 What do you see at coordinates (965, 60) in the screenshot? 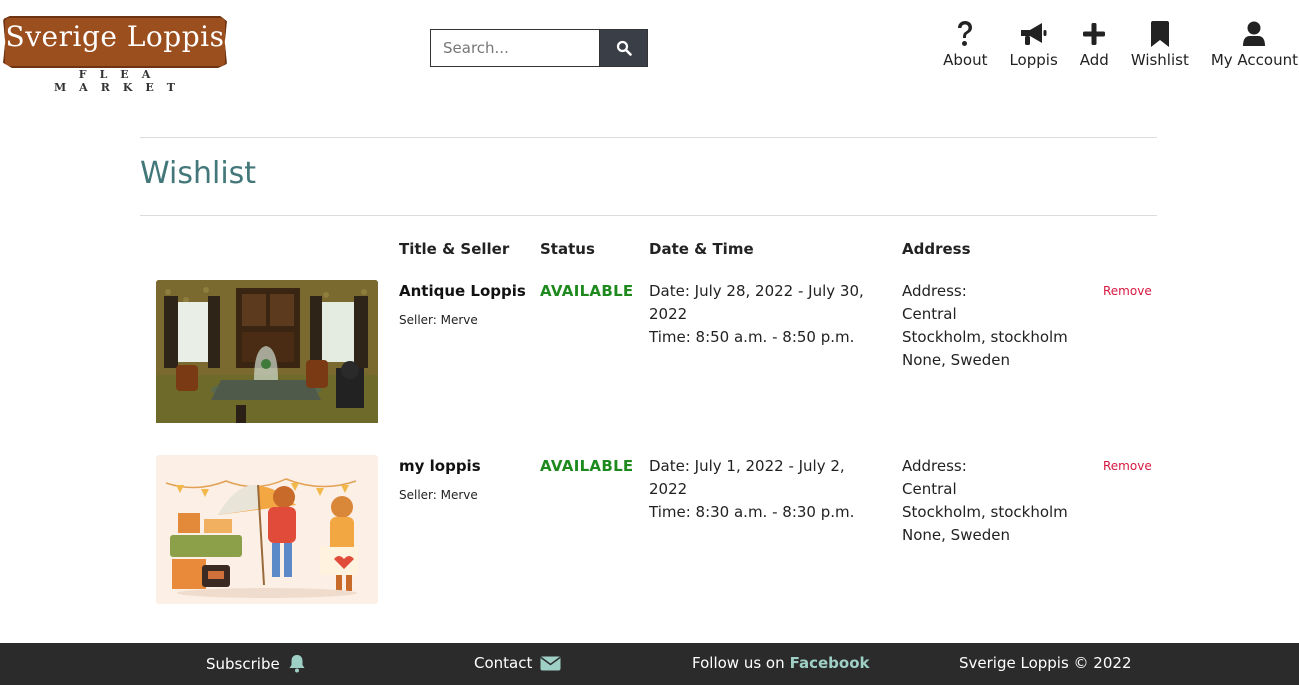
I see `nav-about-label: About` at bounding box center [965, 60].